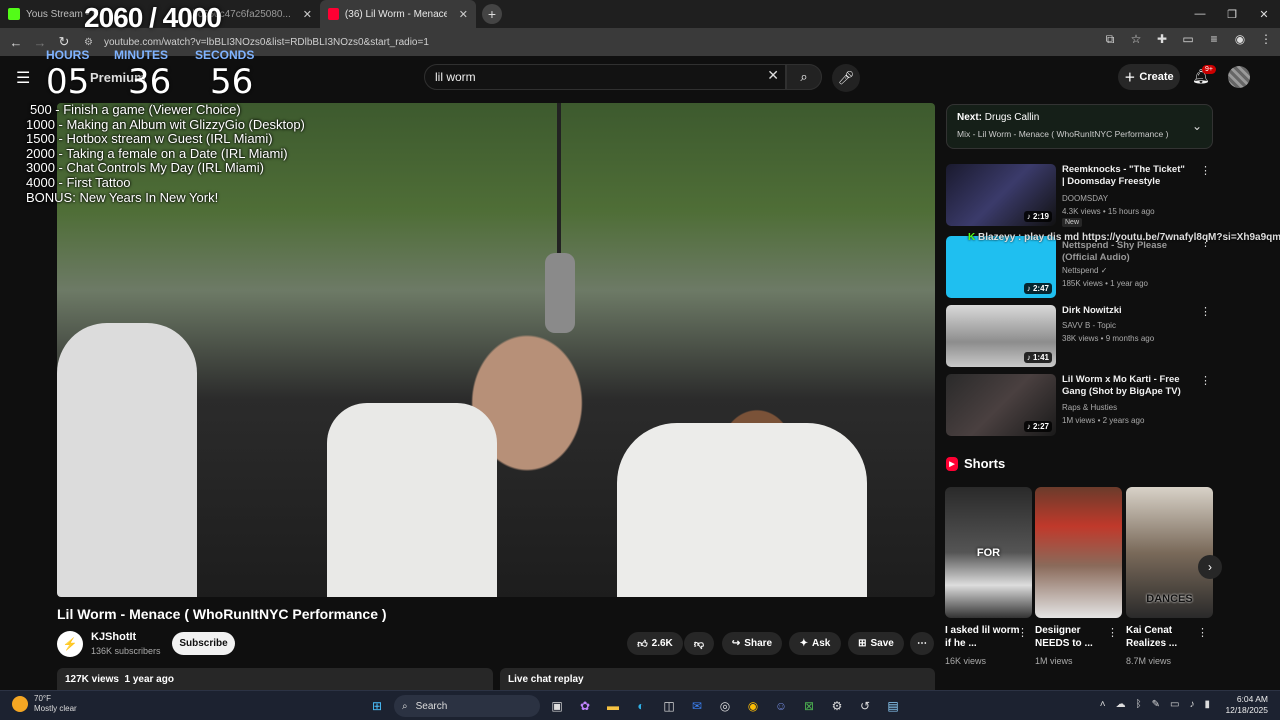 The width and height of the screenshot is (1280, 720). I want to click on video-thumbnail: ♪ 1:41, so click(1001, 336).